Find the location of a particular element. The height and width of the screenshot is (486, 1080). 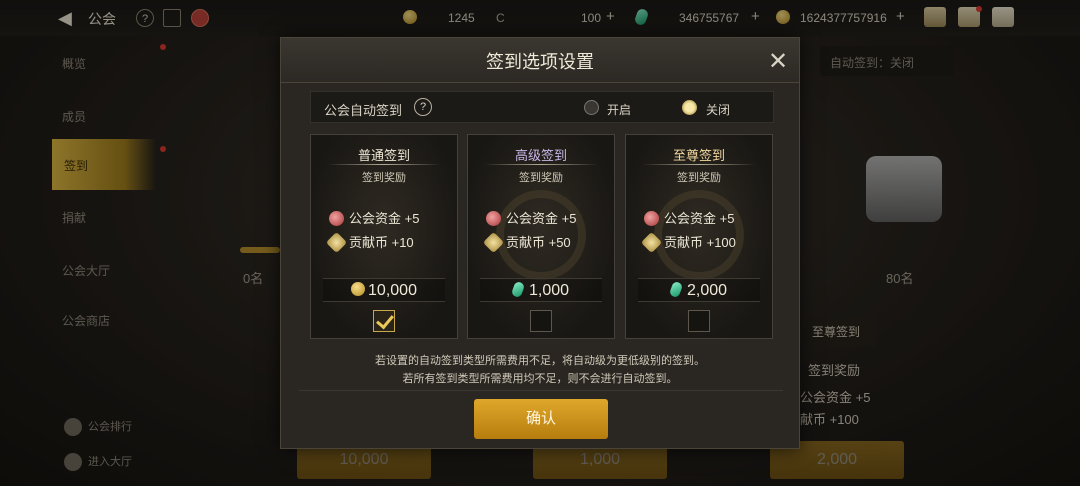

price: 1,000 is located at coordinates (541, 290).